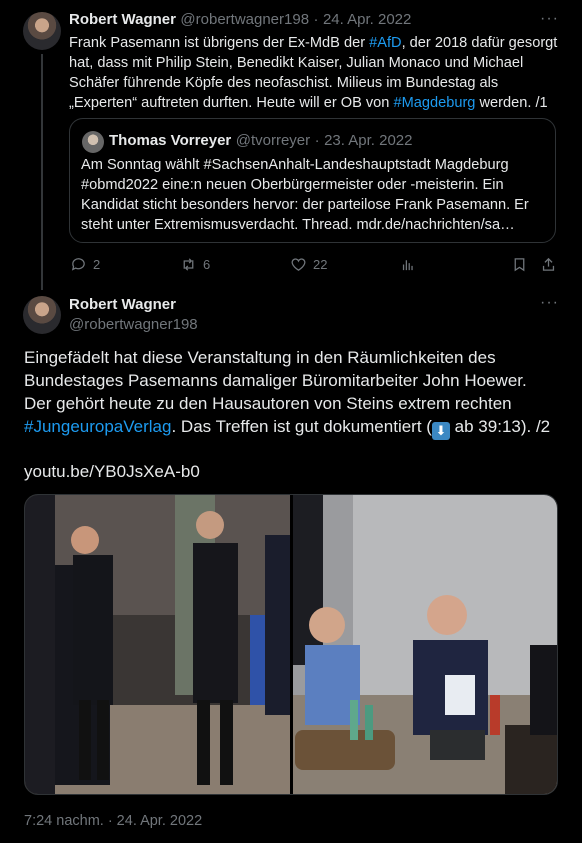 Image resolution: width=582 pixels, height=843 pixels. Describe the element at coordinates (93, 142) in the screenshot. I see `quoted-avatar` at that location.